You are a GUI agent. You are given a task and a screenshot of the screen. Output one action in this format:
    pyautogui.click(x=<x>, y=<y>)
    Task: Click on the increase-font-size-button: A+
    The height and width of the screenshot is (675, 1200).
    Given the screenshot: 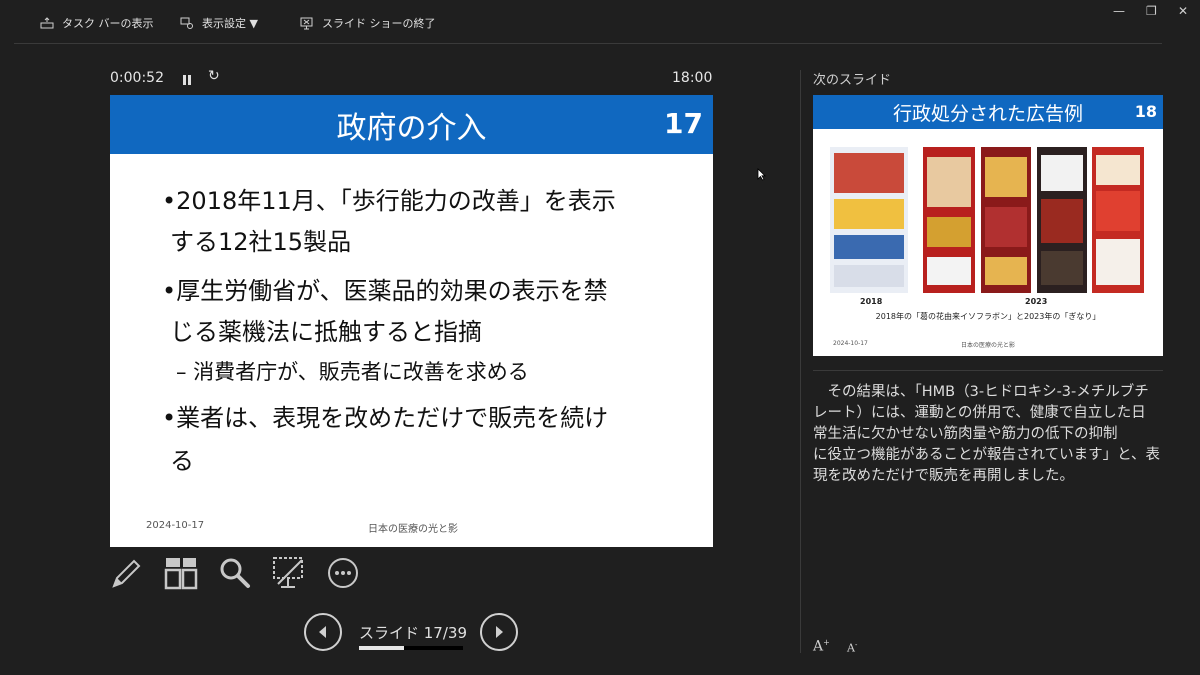 What is the action you would take?
    pyautogui.click(x=821, y=646)
    